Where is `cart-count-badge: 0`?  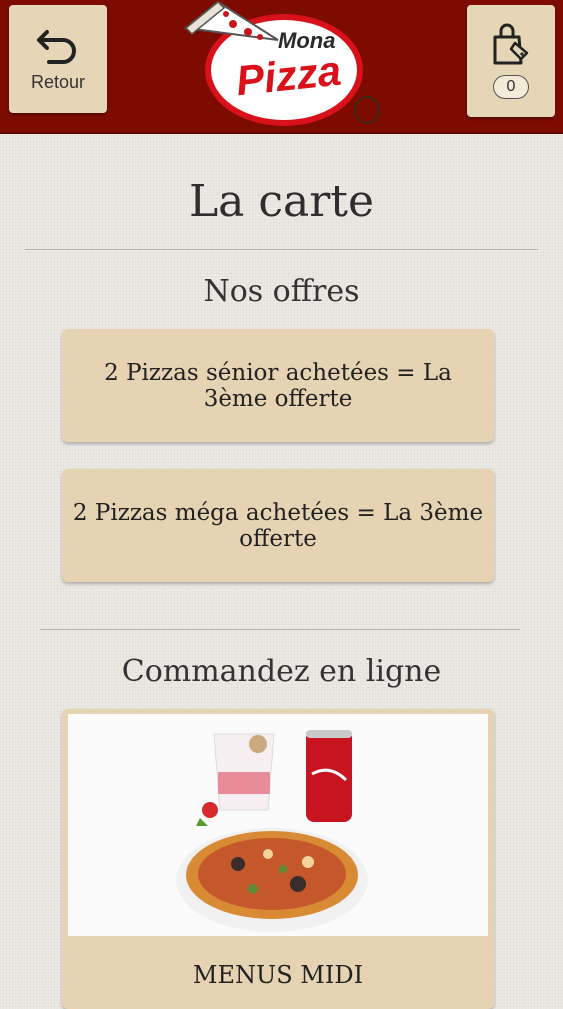
cart-count-badge: 0 is located at coordinates (511, 87).